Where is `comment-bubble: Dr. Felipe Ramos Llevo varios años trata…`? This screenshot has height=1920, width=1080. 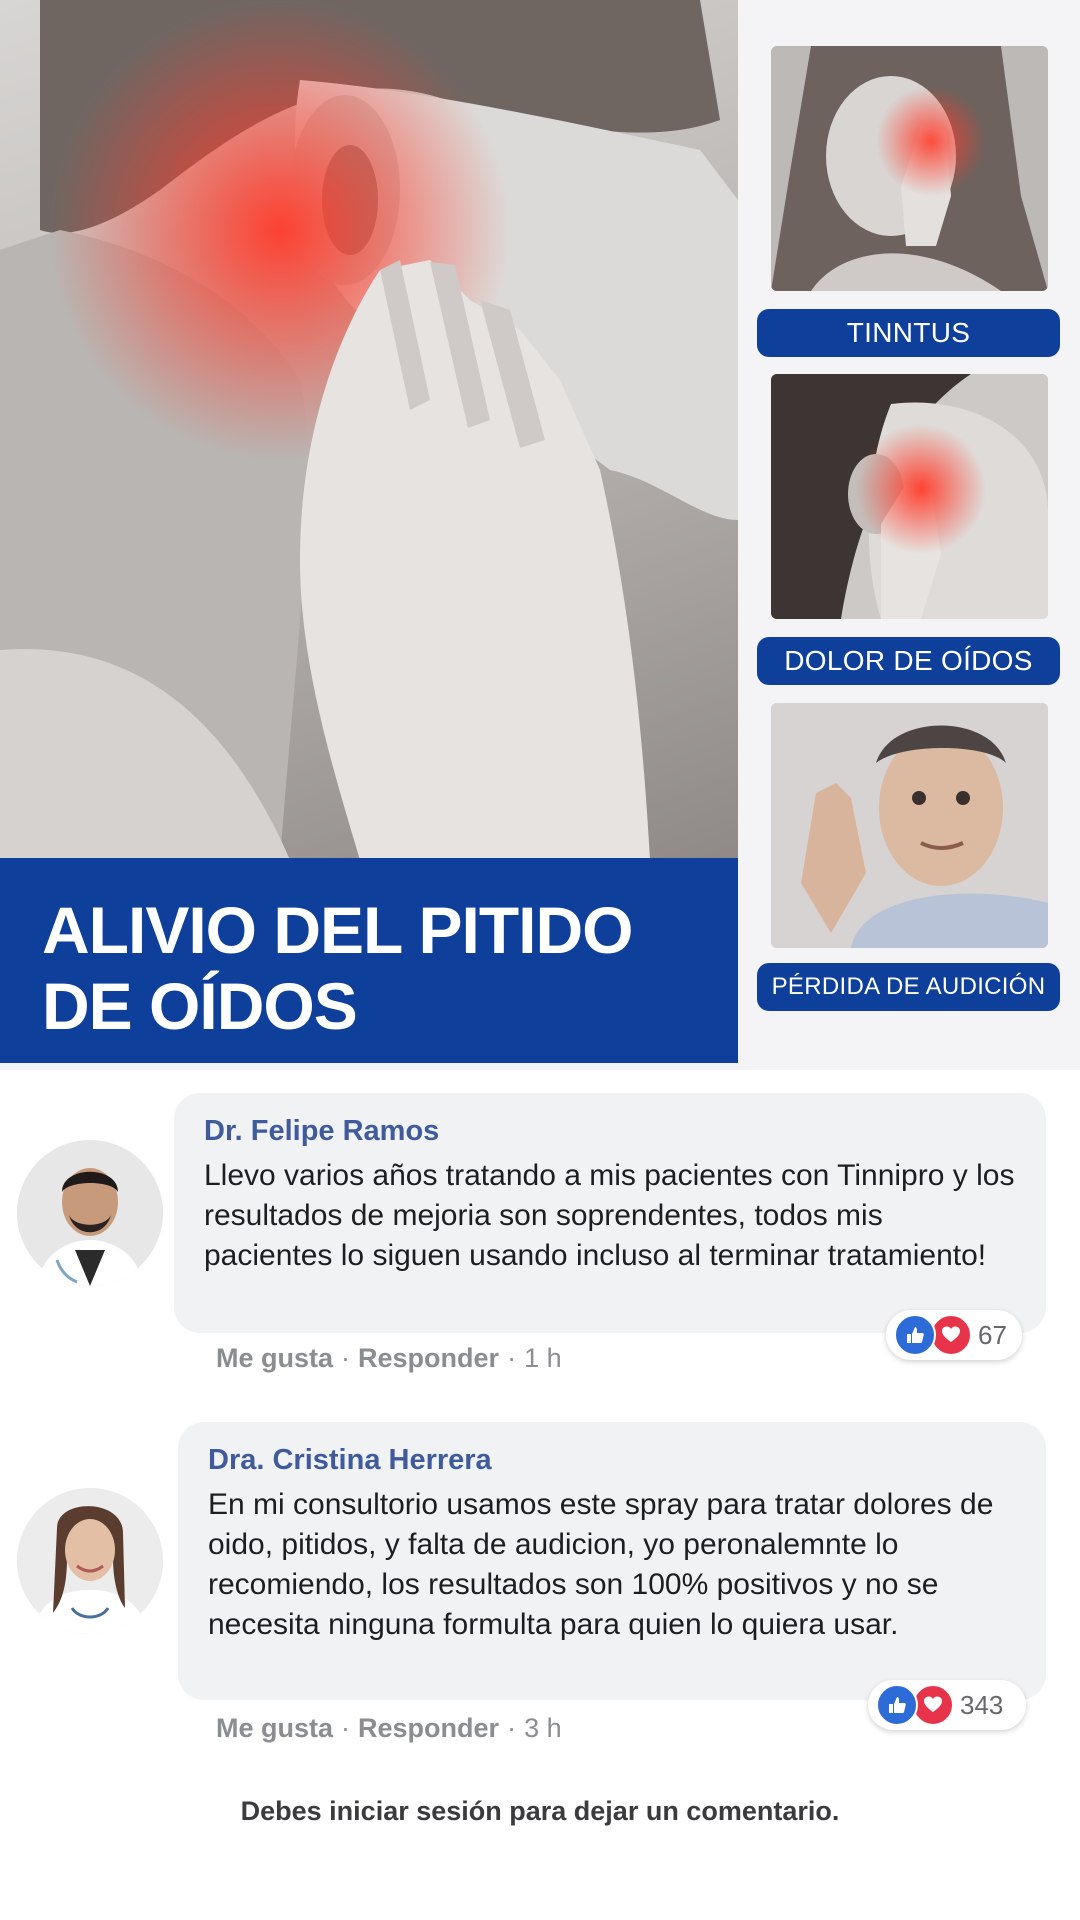 comment-bubble: Dr. Felipe Ramos Llevo varios años trata… is located at coordinates (610, 1213).